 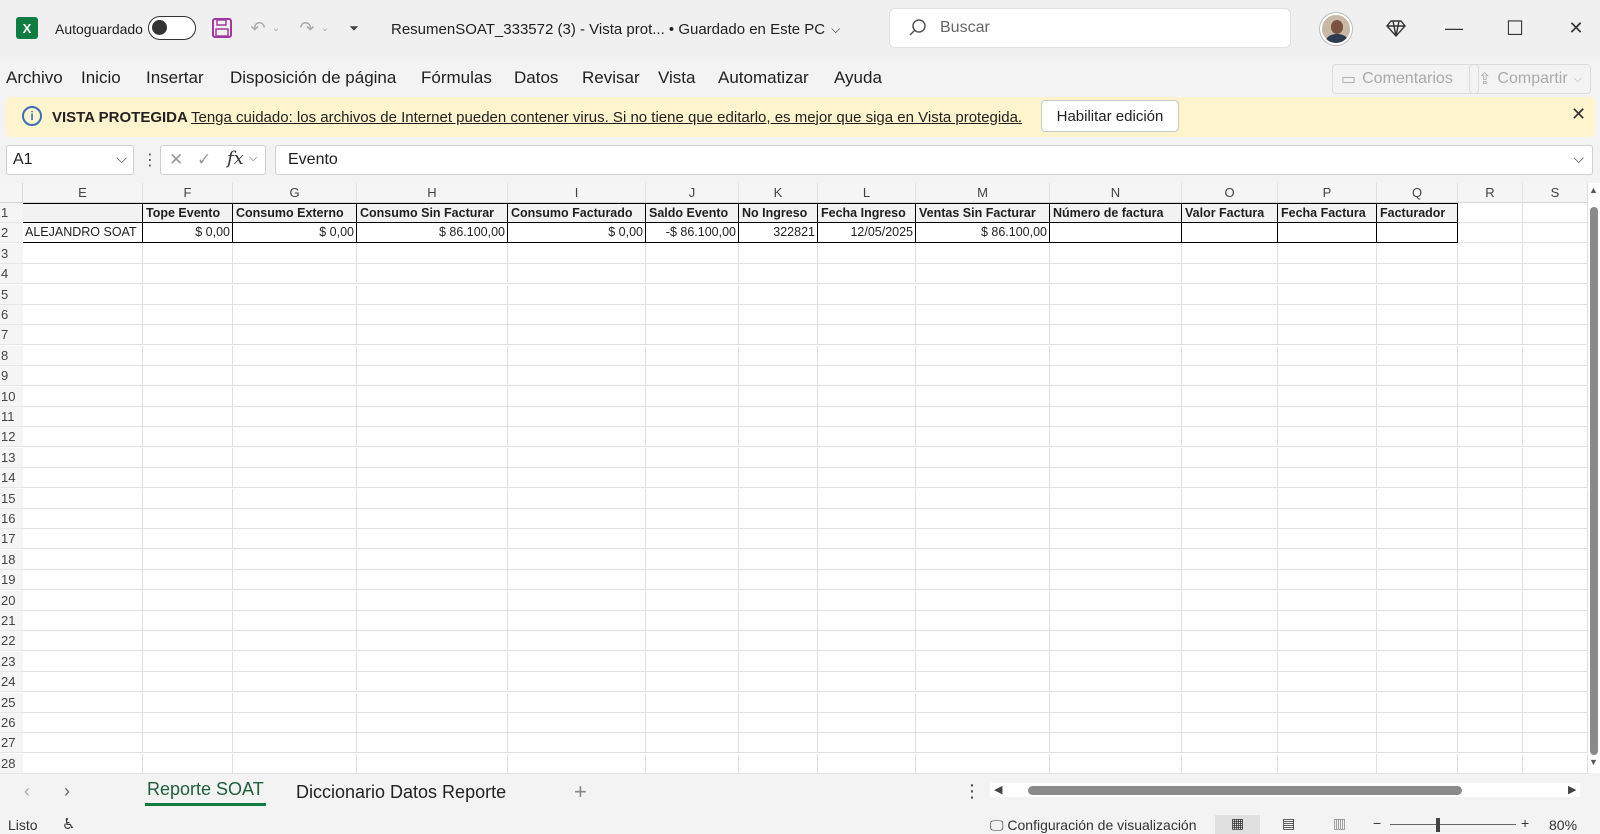 I want to click on row-header-4: 4, so click(x=11, y=274).